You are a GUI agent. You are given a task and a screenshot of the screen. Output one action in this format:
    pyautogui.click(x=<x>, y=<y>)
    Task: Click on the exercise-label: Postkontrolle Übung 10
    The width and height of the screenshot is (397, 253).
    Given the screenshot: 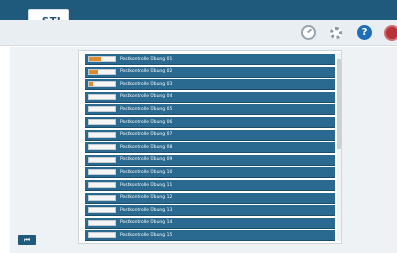 What is the action you would take?
    pyautogui.click(x=146, y=172)
    